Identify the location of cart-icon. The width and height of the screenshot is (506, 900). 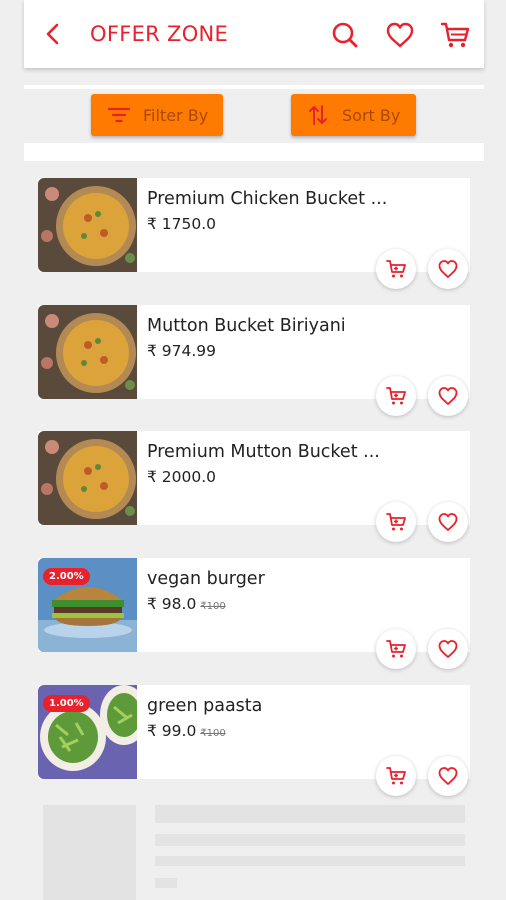
(455, 35).